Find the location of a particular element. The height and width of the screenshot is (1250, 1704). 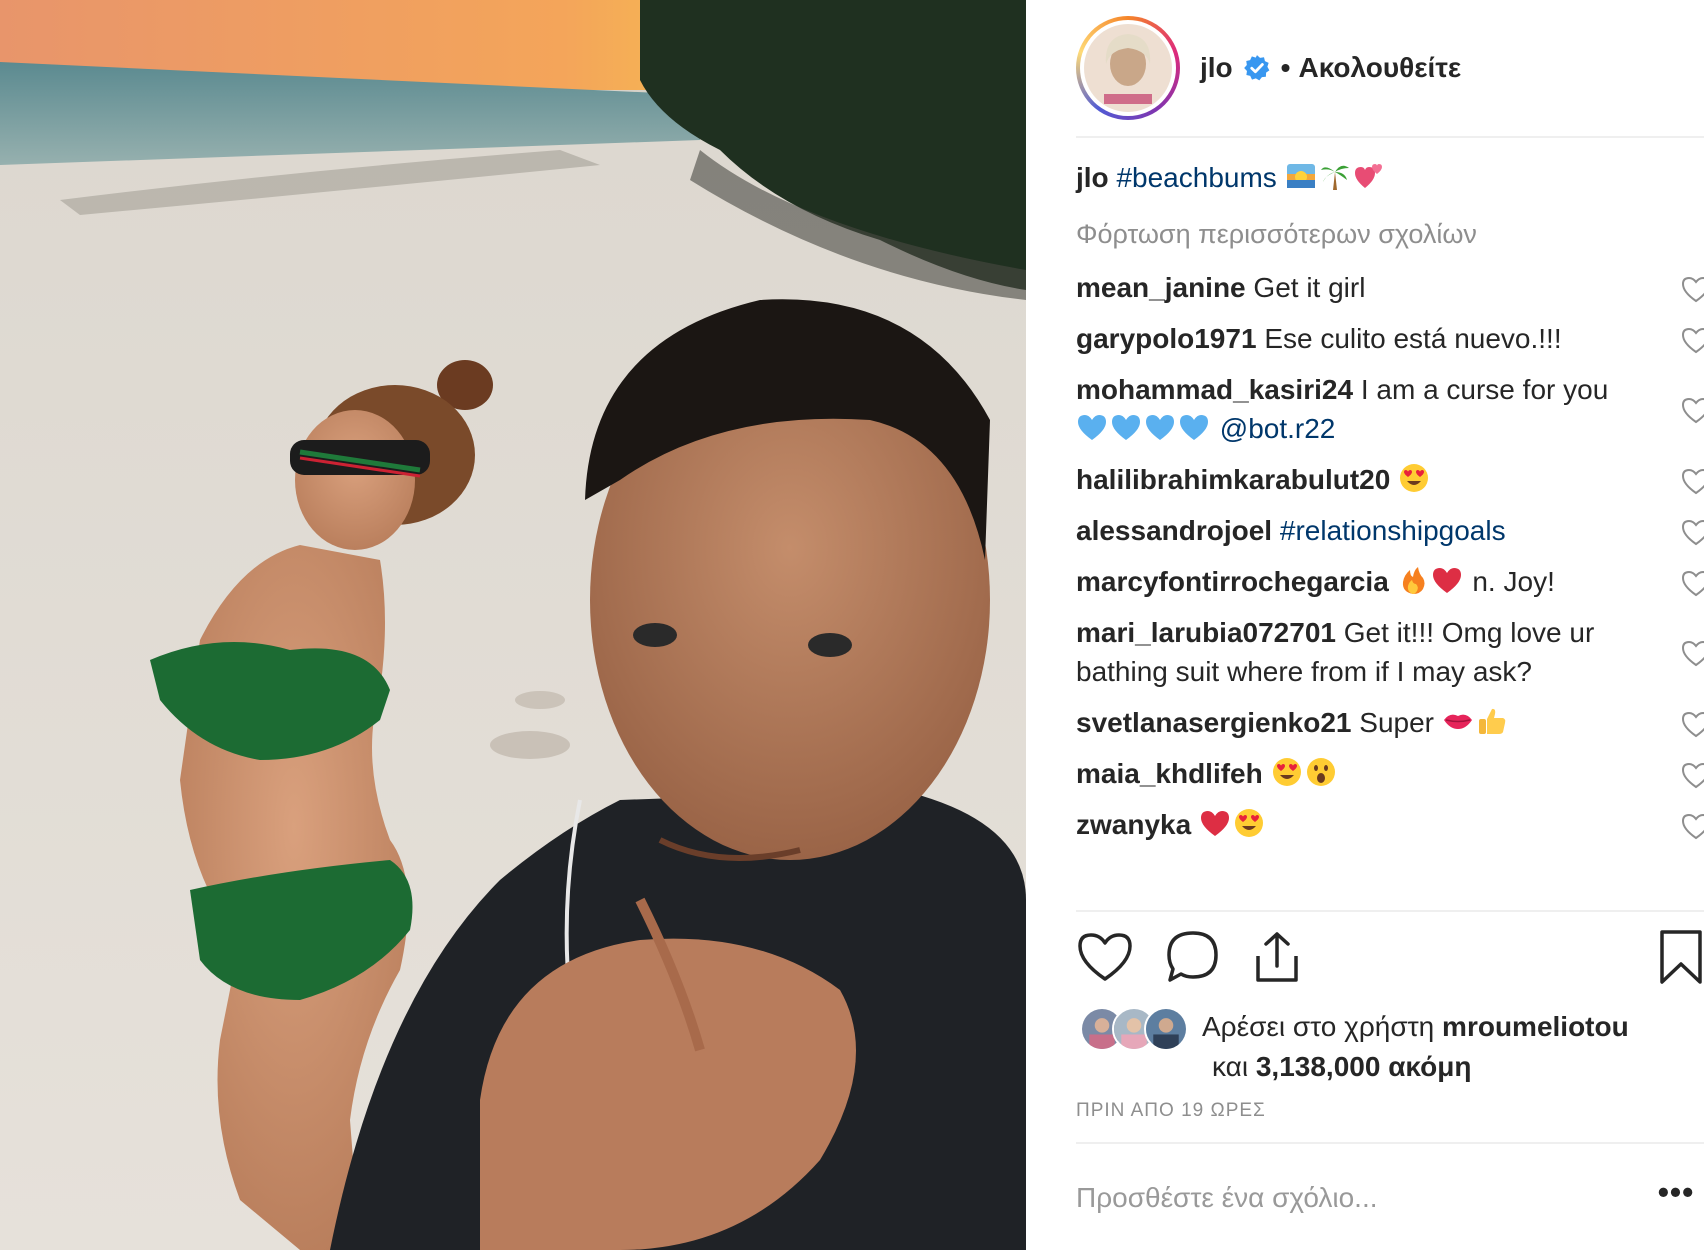

comment-username: halilibrahimkarabulut20 is located at coordinates (1233, 479).